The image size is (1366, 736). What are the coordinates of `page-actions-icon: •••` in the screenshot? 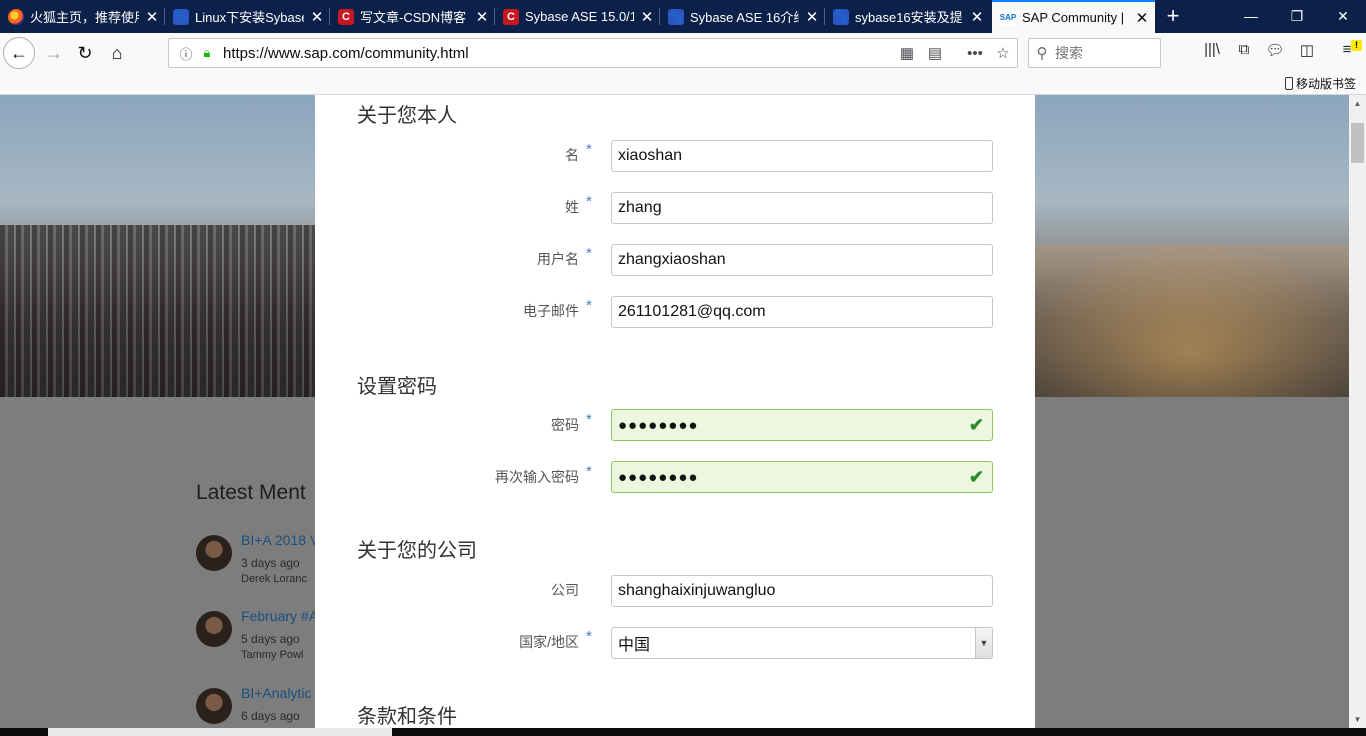 It's located at (975, 53).